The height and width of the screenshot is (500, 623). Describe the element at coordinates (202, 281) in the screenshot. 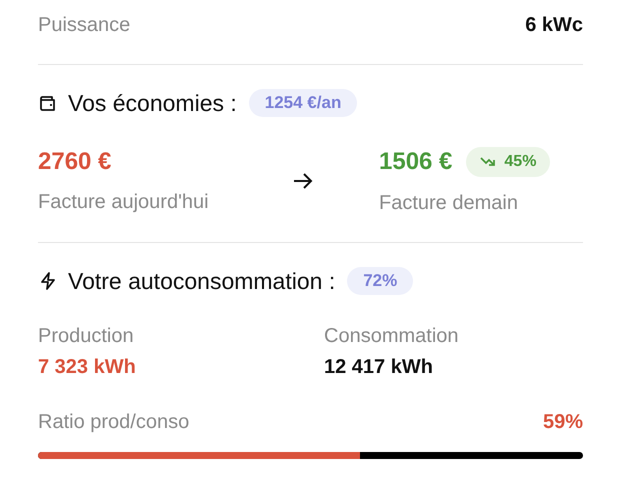

I see `section-title: Votre autoconsommation :` at that location.